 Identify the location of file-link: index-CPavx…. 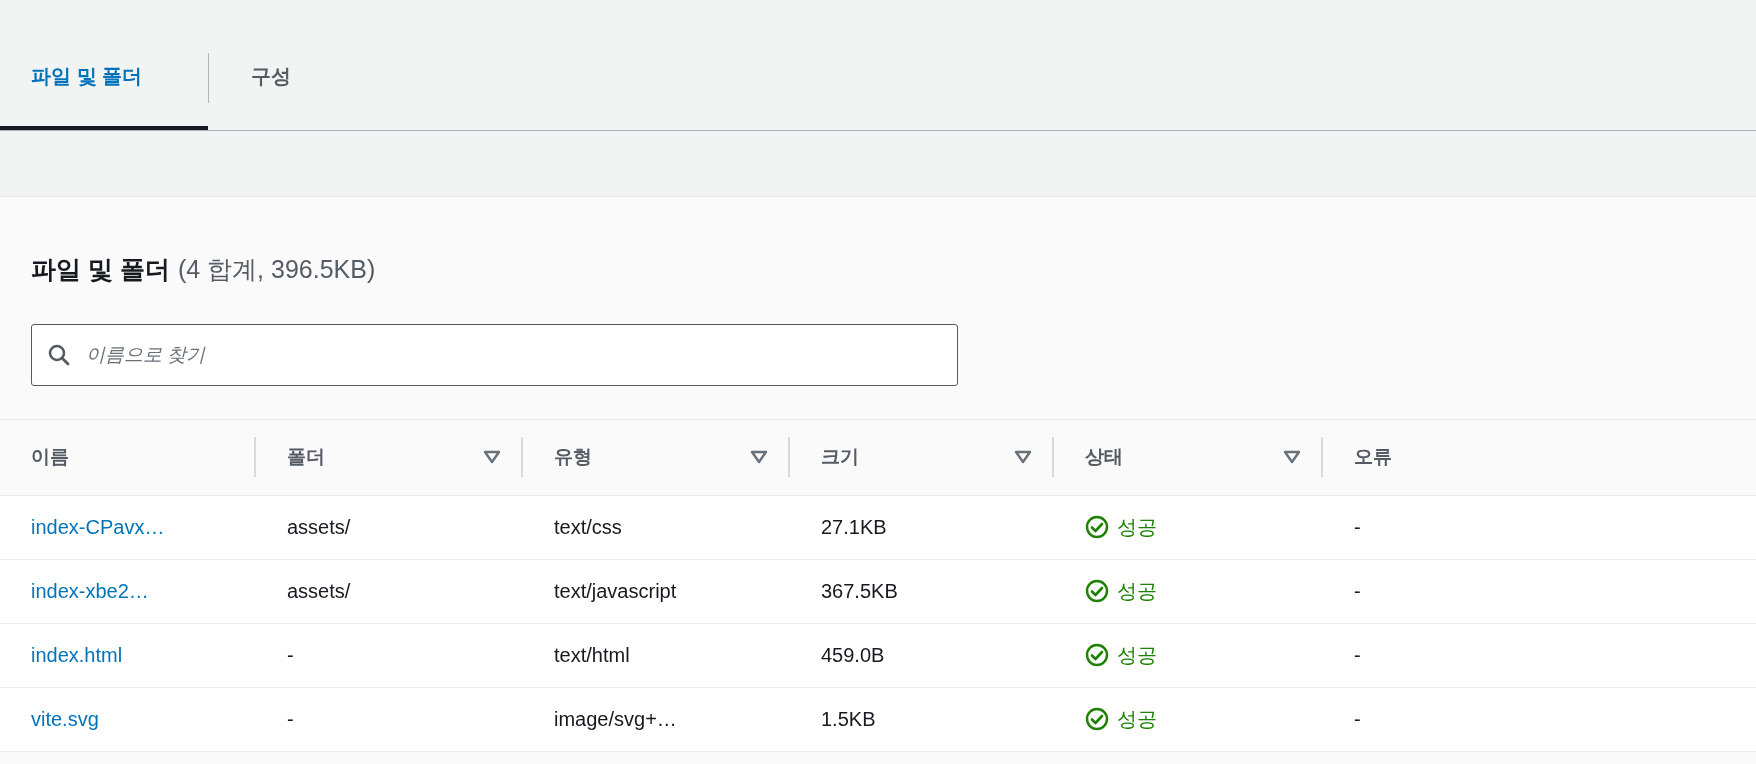
(98, 527).